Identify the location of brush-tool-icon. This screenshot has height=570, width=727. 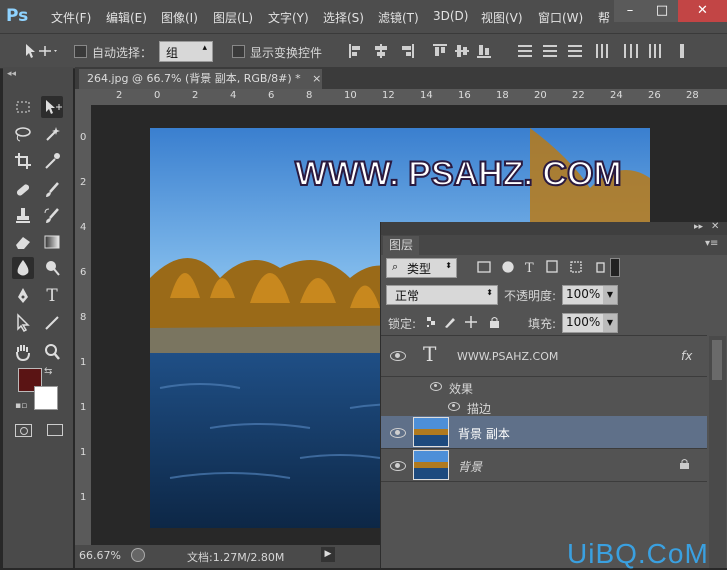
(52, 190).